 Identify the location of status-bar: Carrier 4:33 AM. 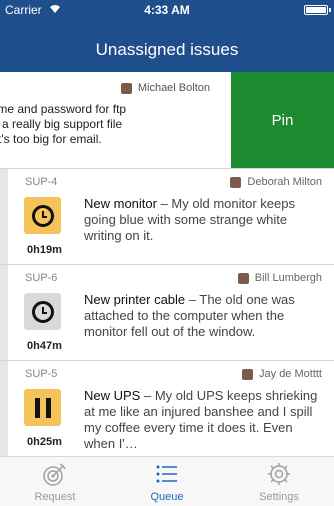
(167, 10).